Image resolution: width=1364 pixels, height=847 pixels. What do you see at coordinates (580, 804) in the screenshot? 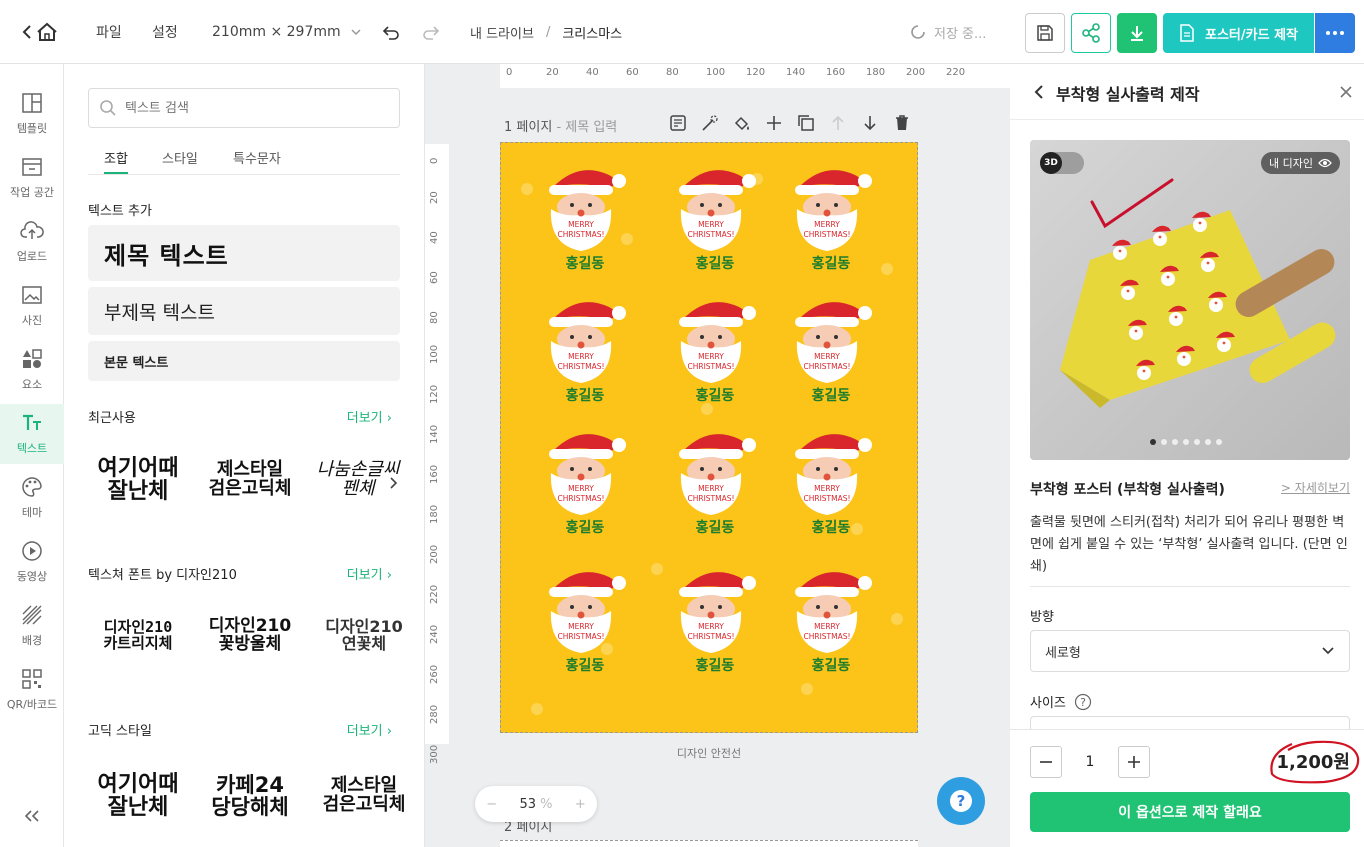
I see `zoom-in-button: +` at bounding box center [580, 804].